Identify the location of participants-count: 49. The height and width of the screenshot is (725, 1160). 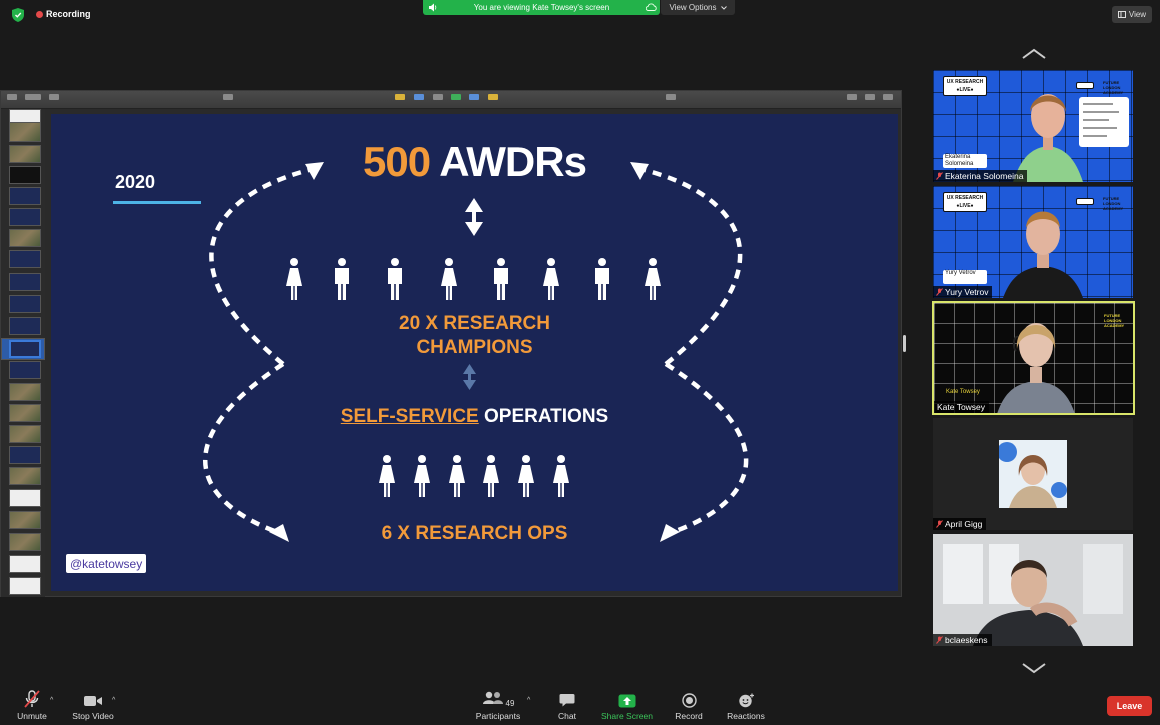
(510, 703).